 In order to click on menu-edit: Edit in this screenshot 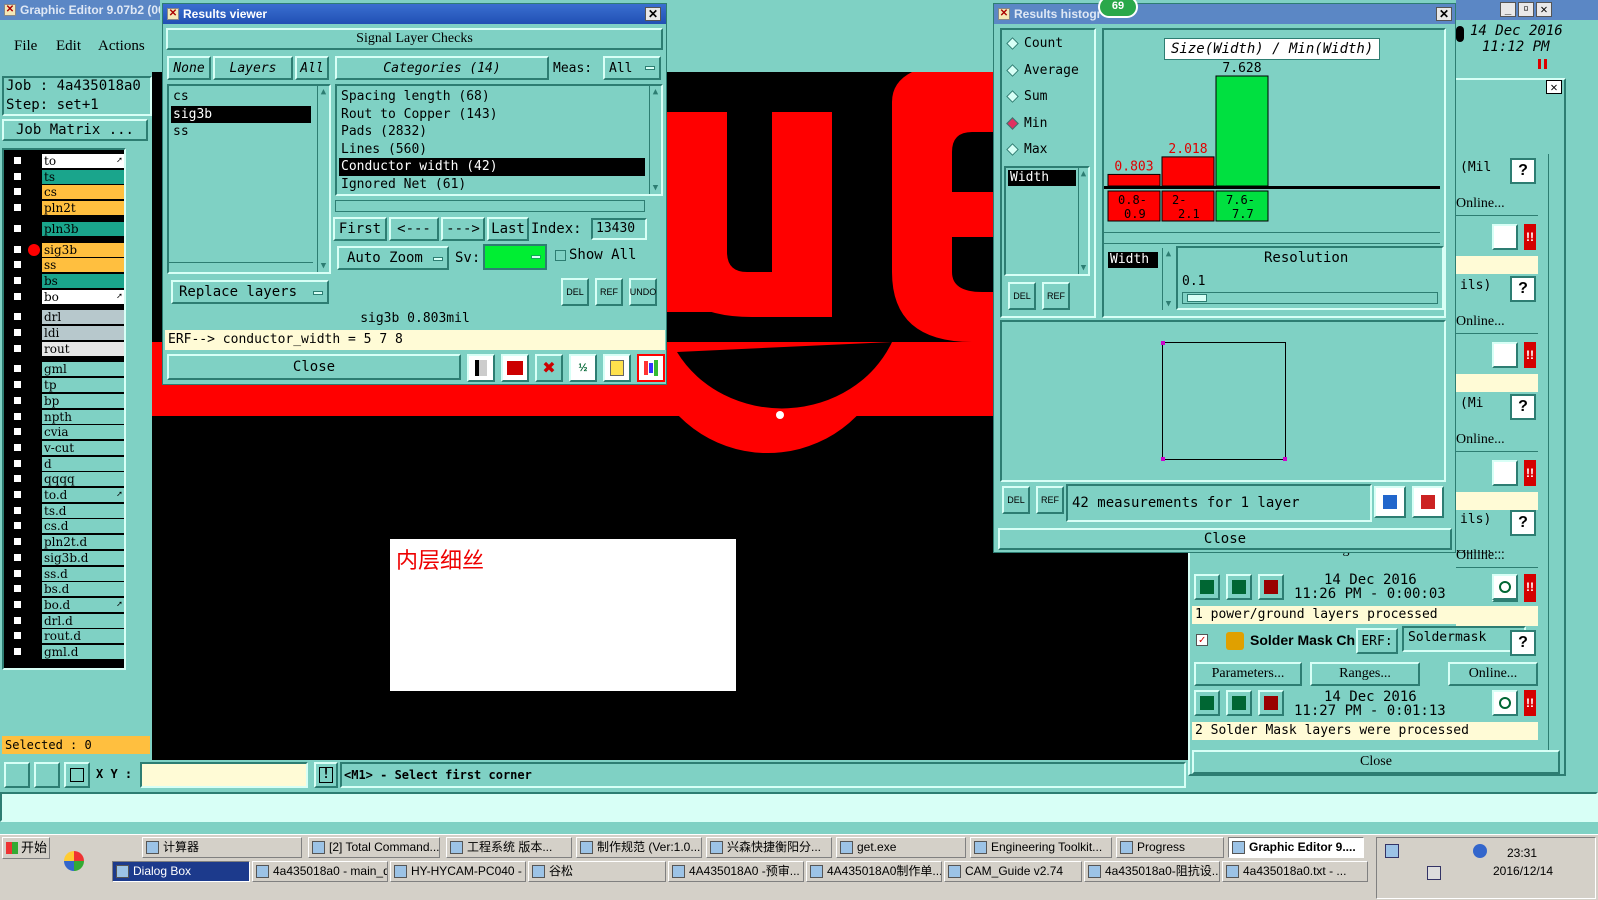, I will do `click(68, 46)`.